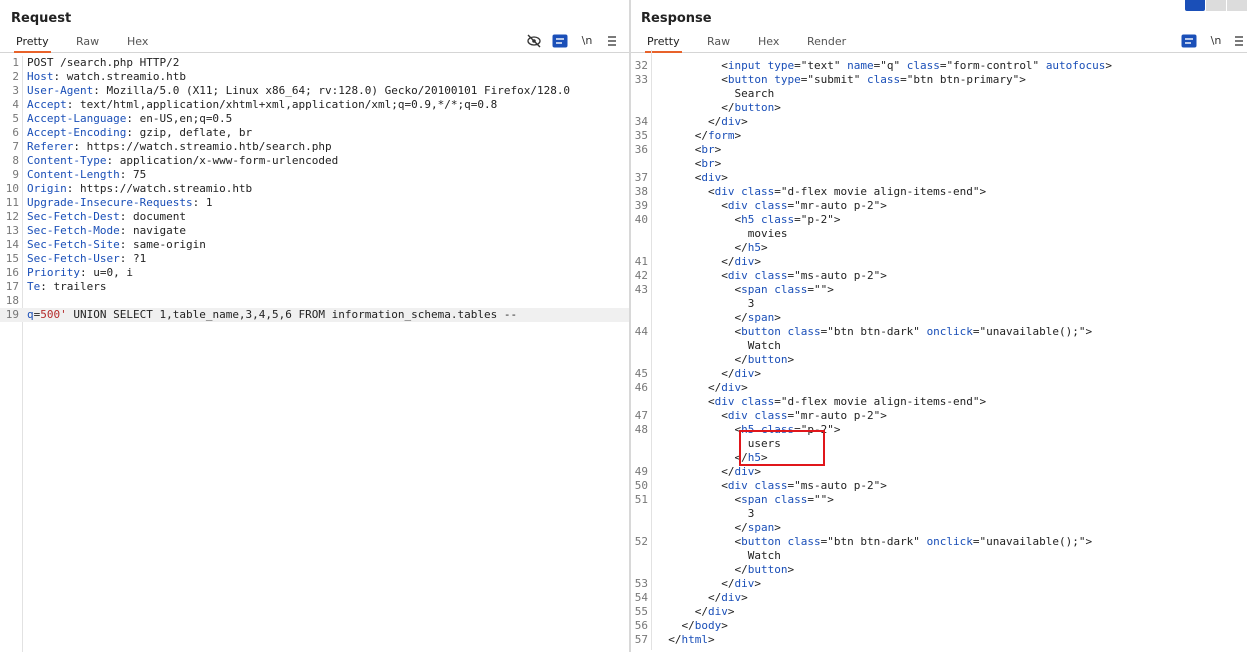 The image size is (1247, 652). I want to click on code-token: div, so click(737, 205).